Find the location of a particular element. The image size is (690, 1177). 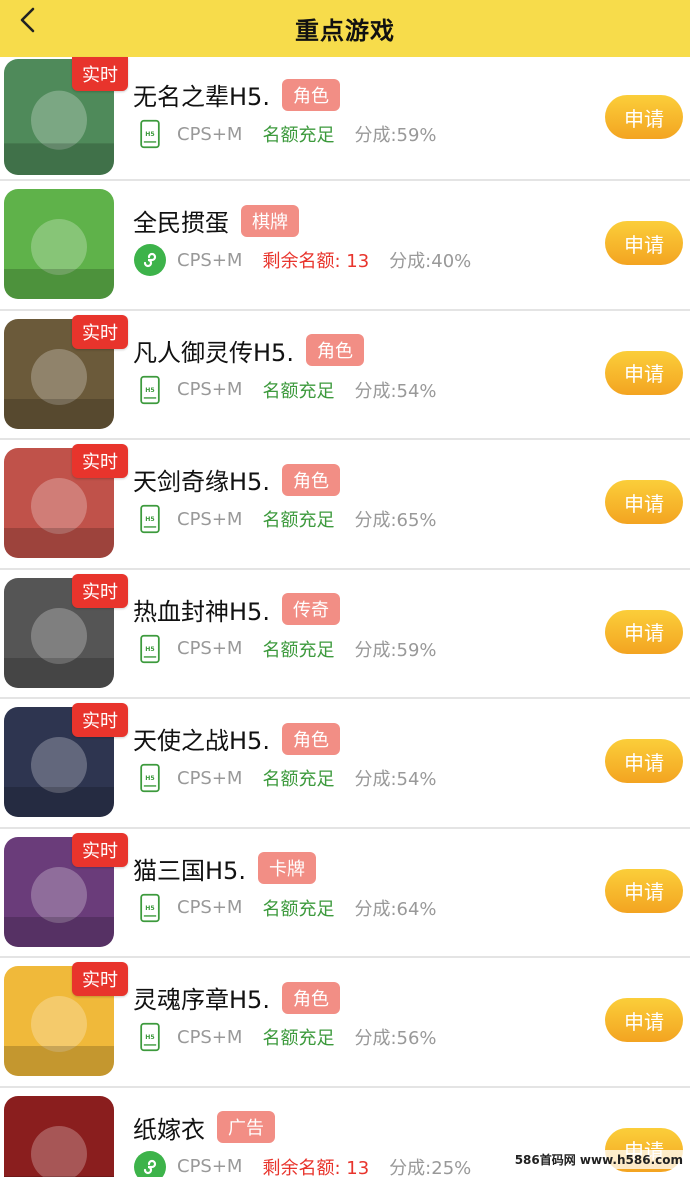

game-row: 实时 灵魂序章H5. 角色 H5 CPS+M 名额充足 分成:56% 申请 is located at coordinates (345, 1023).